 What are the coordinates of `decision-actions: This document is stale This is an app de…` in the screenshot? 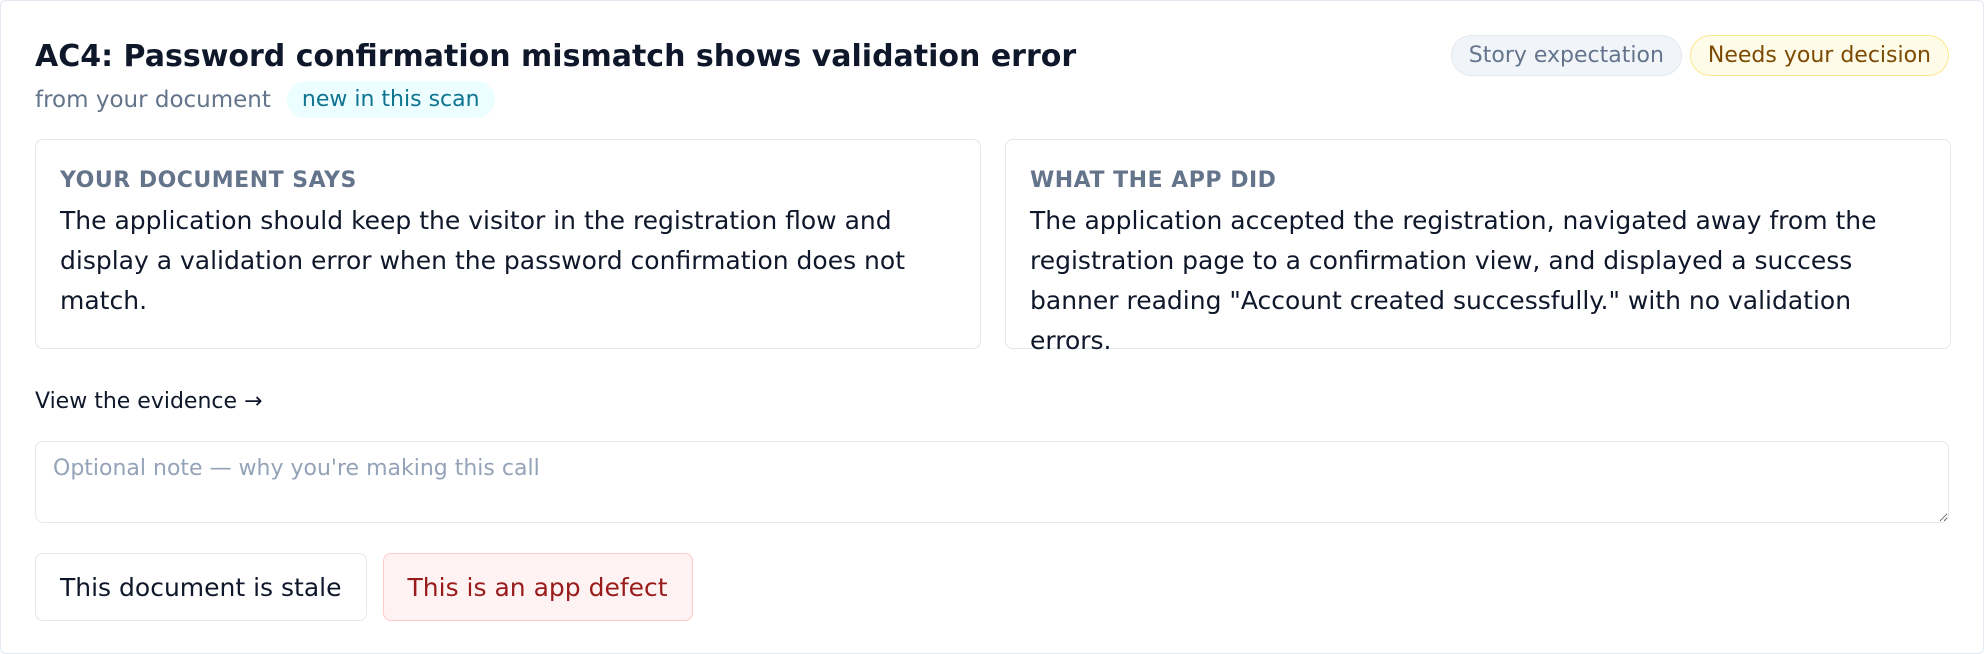 It's located at (364, 587).